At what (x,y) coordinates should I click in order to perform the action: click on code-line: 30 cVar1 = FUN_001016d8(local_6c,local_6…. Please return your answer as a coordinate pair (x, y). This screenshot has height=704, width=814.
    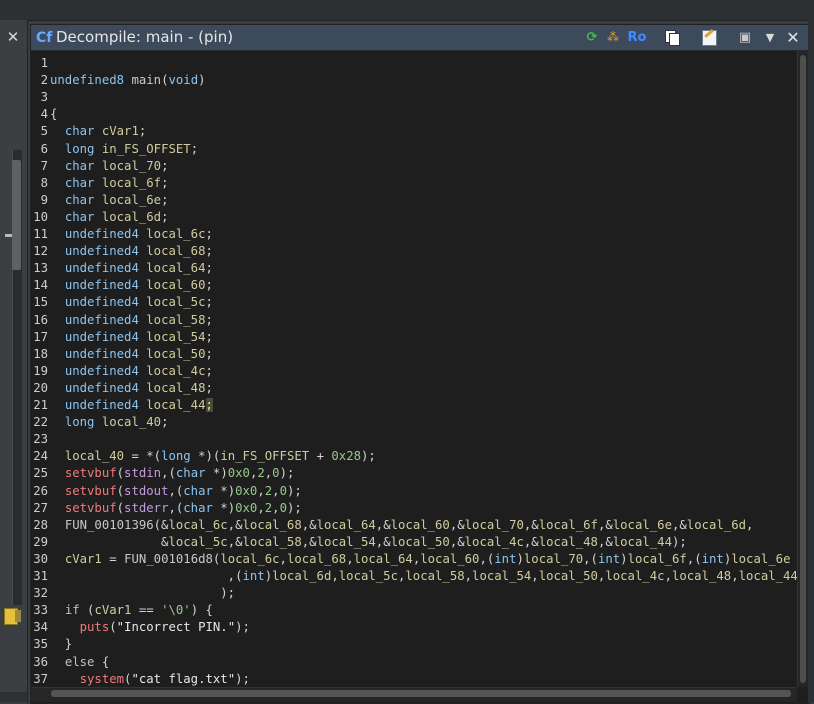
    Looking at the image, I should click on (414, 559).